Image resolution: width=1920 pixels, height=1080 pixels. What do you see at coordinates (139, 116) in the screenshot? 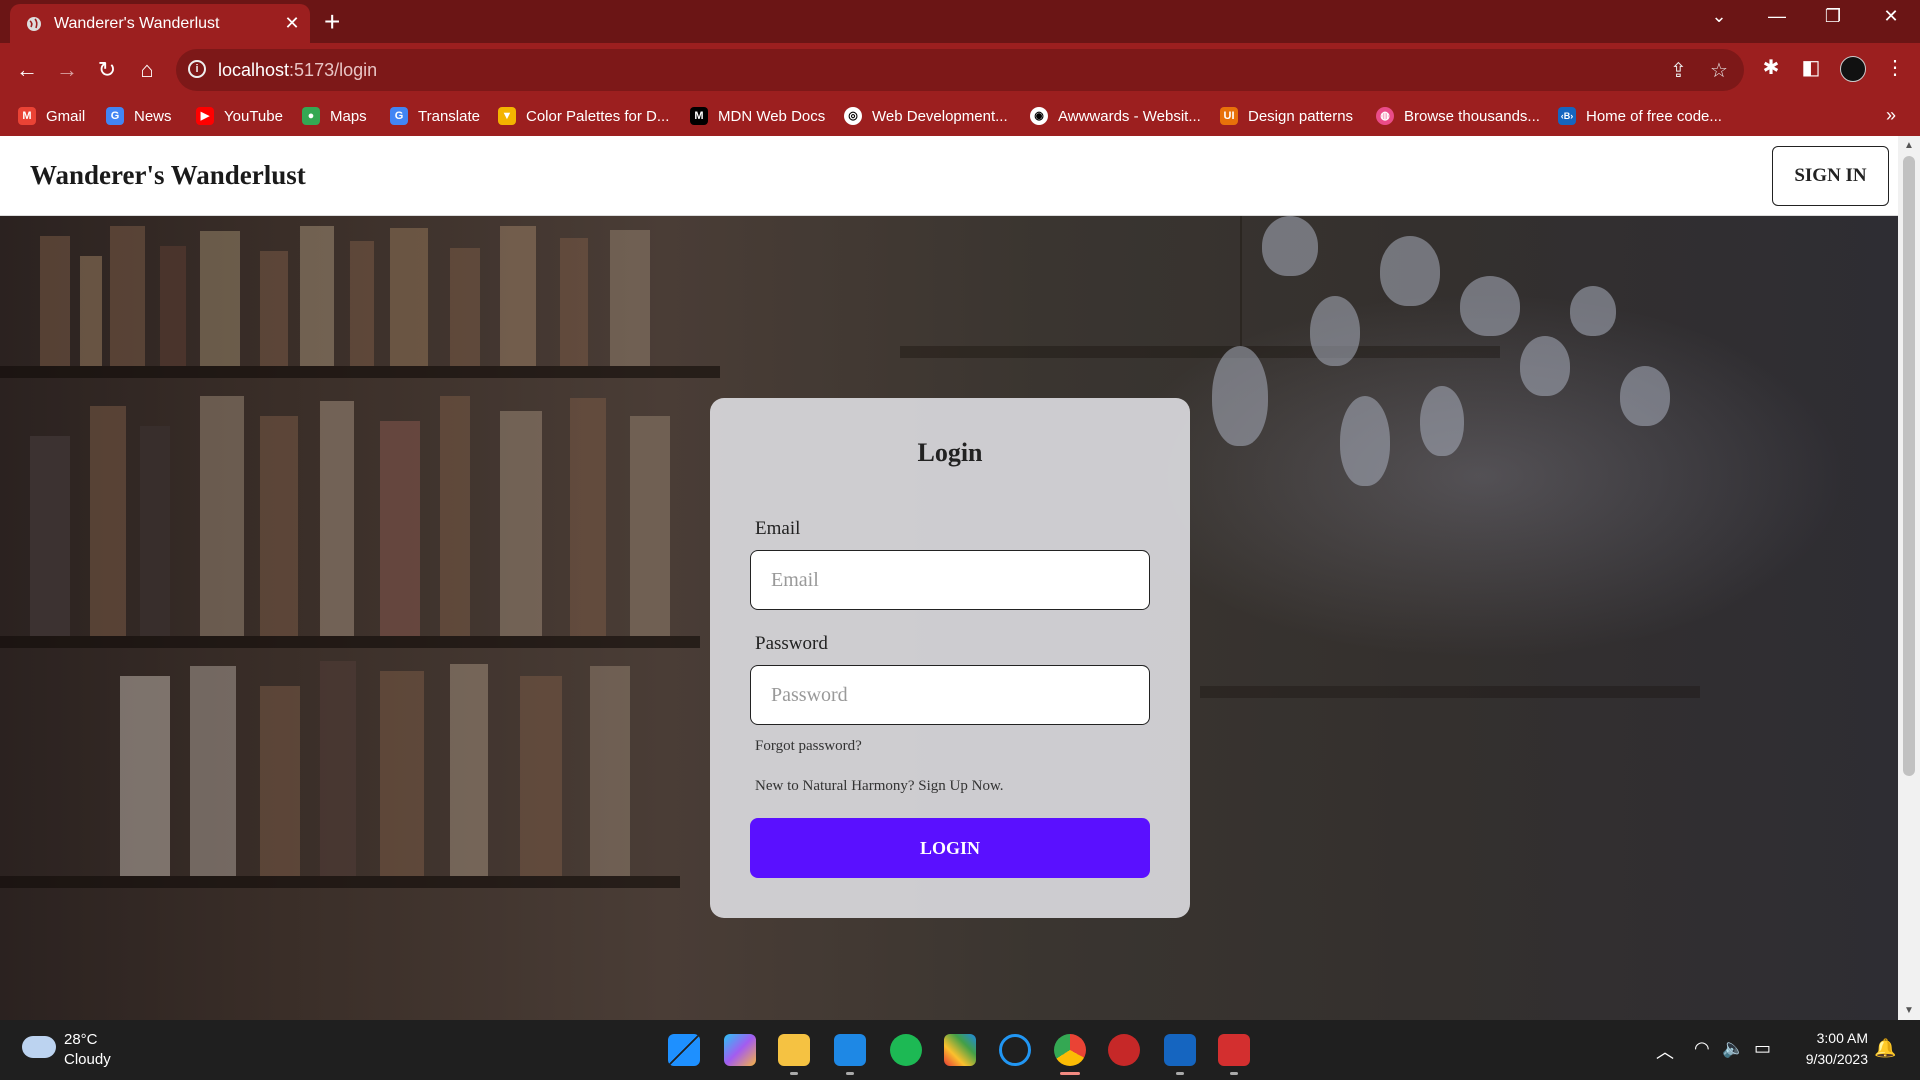
I see `bookmark-news: G News` at bounding box center [139, 116].